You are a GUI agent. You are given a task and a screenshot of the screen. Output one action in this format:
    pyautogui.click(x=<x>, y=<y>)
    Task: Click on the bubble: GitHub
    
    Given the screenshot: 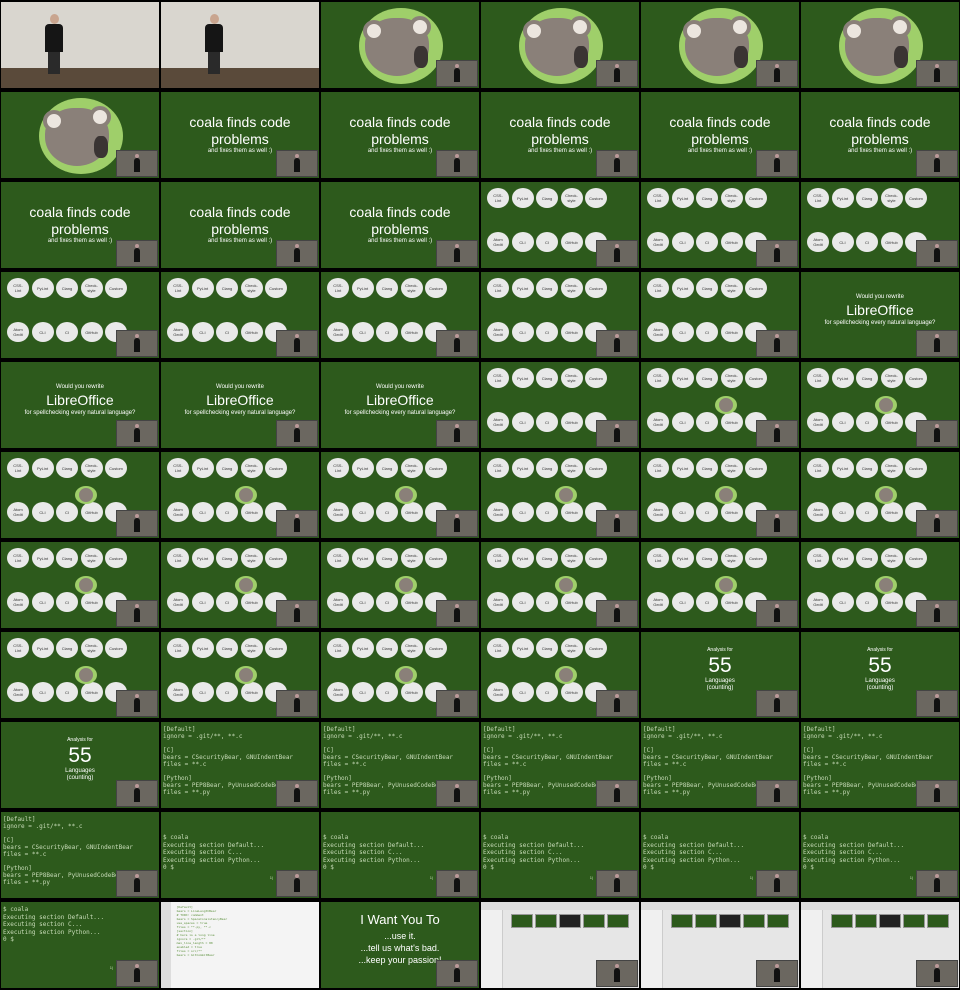 What is the action you would take?
    pyautogui.click(x=91, y=602)
    